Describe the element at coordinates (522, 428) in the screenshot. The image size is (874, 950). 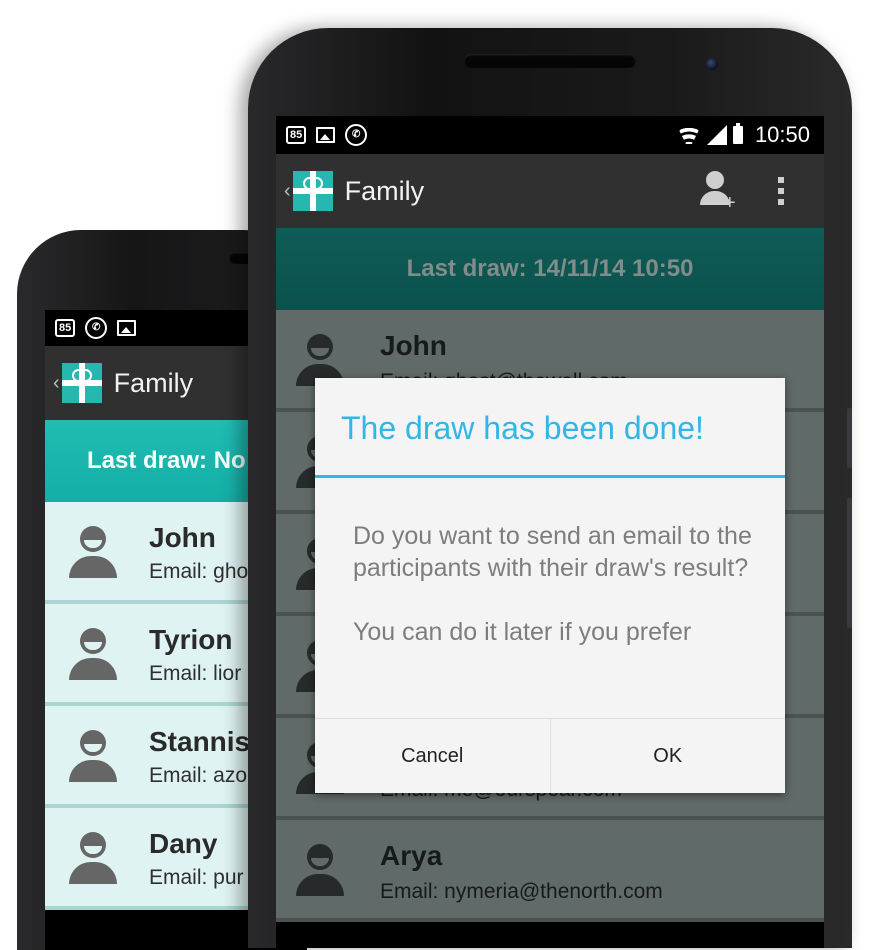
I see `dialog-title: The draw has been done!` at that location.